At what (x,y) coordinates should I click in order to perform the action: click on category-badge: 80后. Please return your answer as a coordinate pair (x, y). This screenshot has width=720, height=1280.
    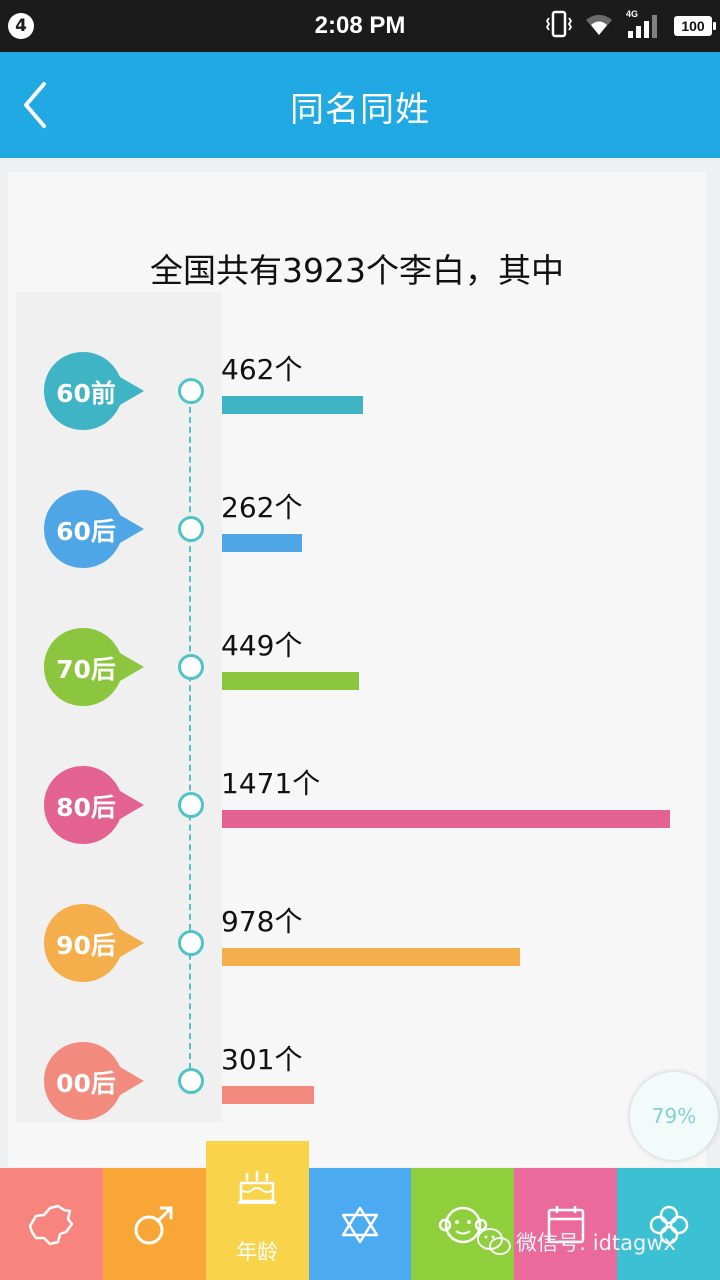
    Looking at the image, I should click on (95, 805).